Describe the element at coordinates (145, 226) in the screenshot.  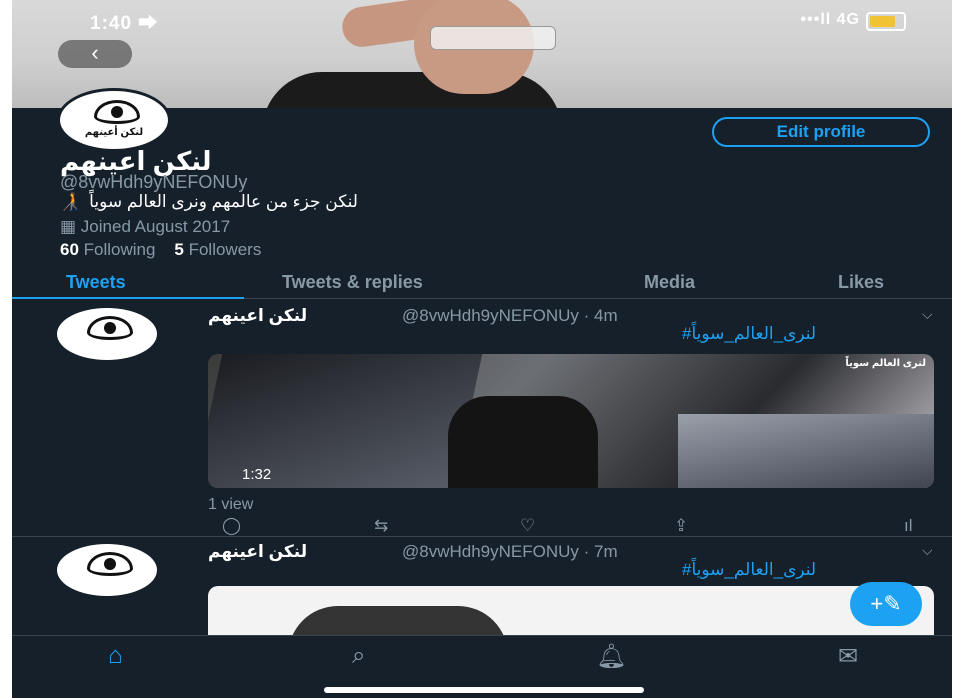
I see `profile-joined: ▦ Joined August 2017` at that location.